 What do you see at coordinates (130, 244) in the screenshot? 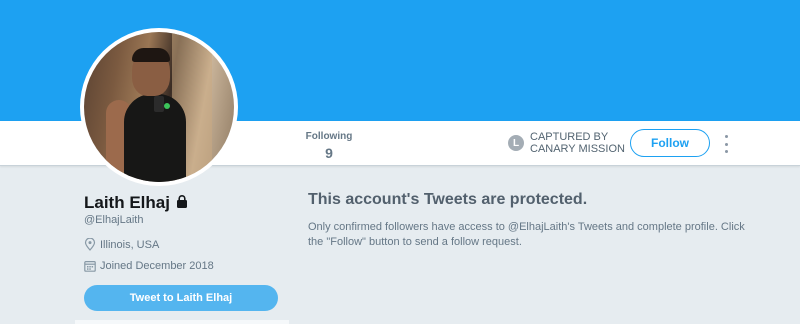
I see `location-text: Illinois, USA` at bounding box center [130, 244].